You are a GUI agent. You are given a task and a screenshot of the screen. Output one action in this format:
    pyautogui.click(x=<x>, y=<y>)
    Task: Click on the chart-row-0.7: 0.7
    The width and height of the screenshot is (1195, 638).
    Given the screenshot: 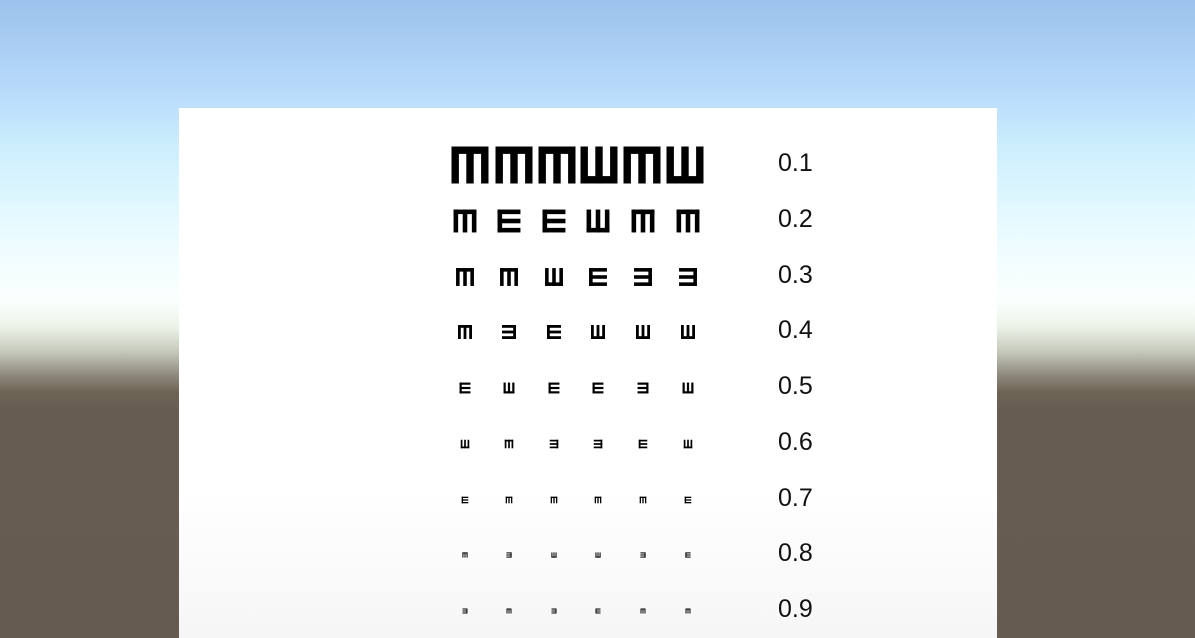 What is the action you would take?
    pyautogui.click(x=588, y=500)
    